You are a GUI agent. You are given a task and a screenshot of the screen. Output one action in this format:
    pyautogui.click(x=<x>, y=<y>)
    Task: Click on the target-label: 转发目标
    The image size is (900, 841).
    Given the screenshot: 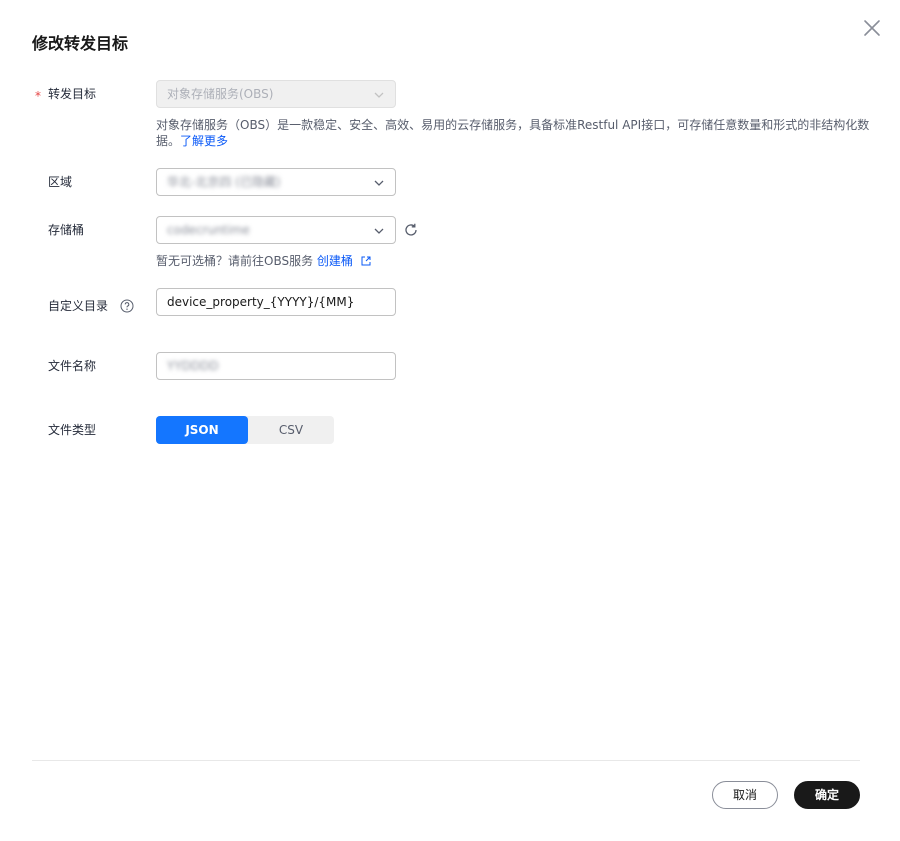 What is the action you would take?
    pyautogui.click(x=72, y=94)
    